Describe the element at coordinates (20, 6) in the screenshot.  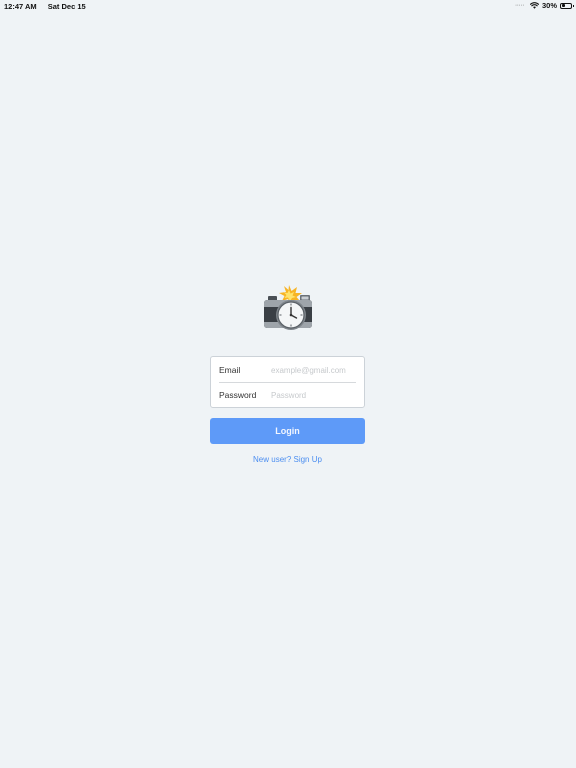
I see `status-time: 12:47 AM` at that location.